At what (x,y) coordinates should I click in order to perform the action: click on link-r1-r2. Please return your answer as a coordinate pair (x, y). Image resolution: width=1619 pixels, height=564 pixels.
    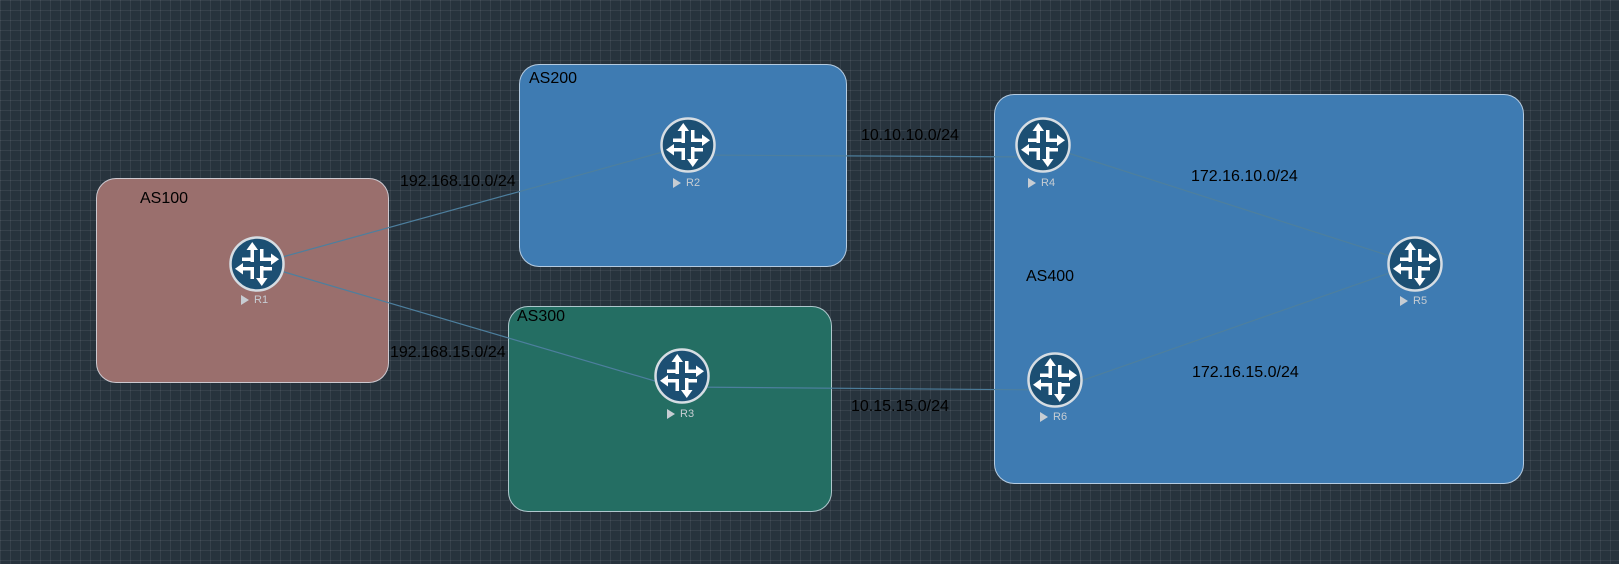
    Looking at the image, I should click on (472, 204).